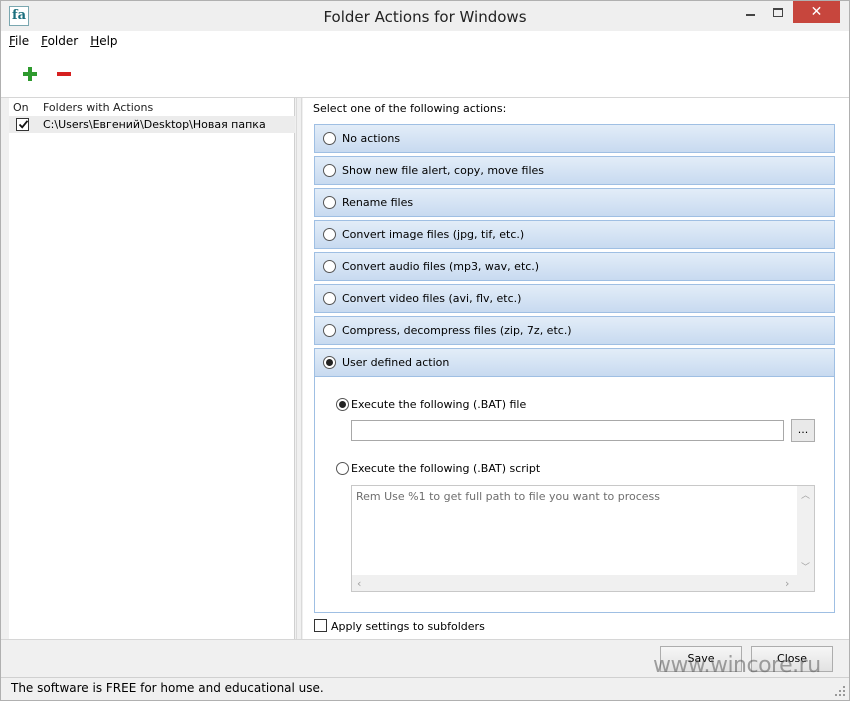 The width and height of the screenshot is (850, 701). I want to click on close-window-button: ✕, so click(816, 12).